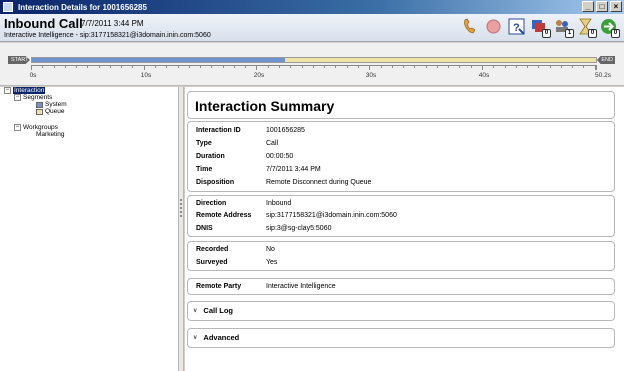  What do you see at coordinates (493, 26) in the screenshot?
I see `record-icon` at bounding box center [493, 26].